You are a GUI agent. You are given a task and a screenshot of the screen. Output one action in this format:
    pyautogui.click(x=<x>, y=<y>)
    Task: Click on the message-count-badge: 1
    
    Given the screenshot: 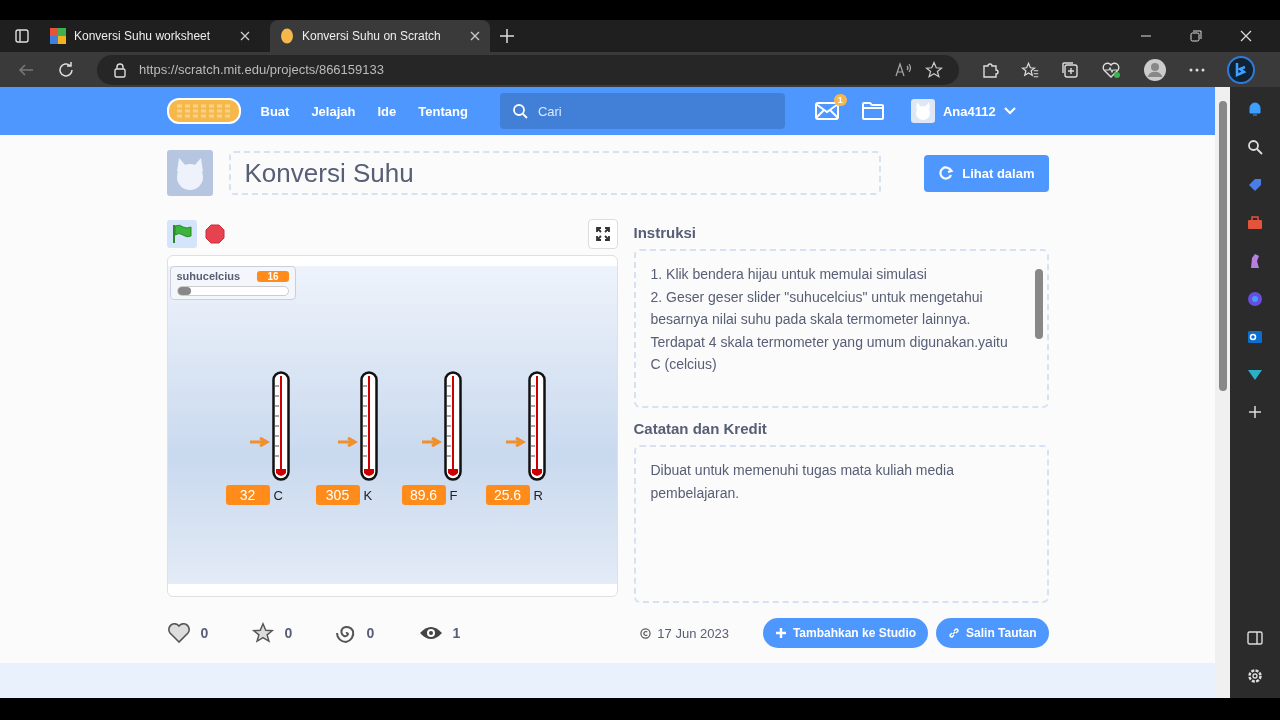 What is the action you would take?
    pyautogui.click(x=840, y=100)
    